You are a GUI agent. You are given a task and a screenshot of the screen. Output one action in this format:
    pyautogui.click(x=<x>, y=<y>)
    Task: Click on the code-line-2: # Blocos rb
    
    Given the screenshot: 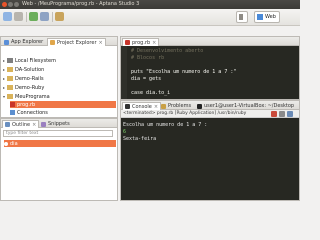 What is the action you would take?
    pyautogui.click(x=148, y=58)
    